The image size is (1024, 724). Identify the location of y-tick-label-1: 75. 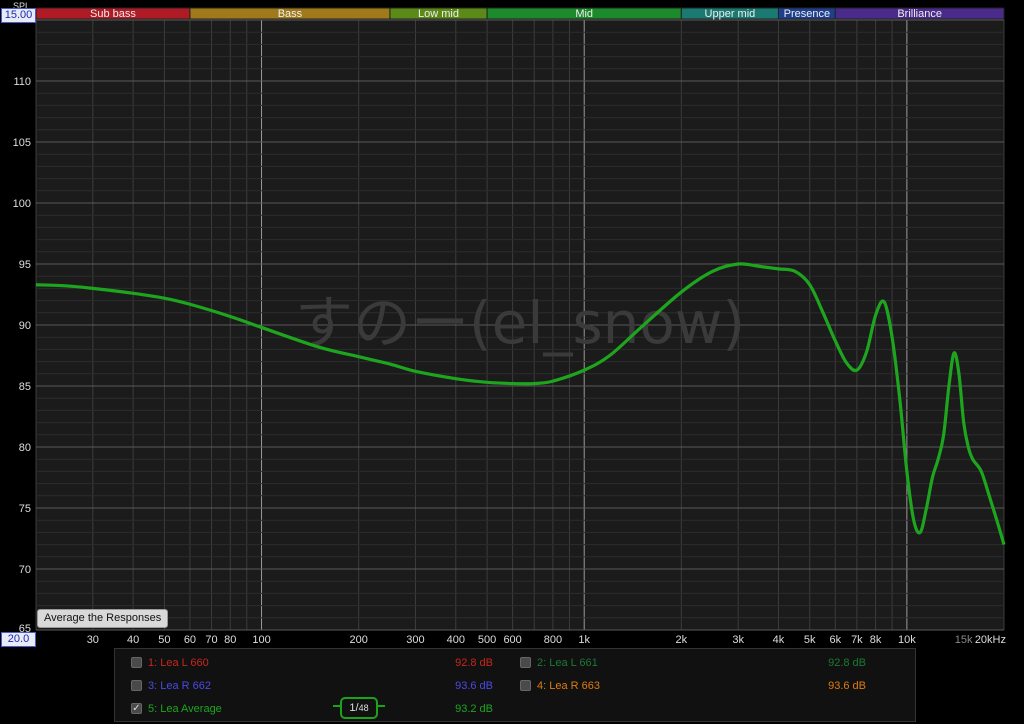
(25, 509).